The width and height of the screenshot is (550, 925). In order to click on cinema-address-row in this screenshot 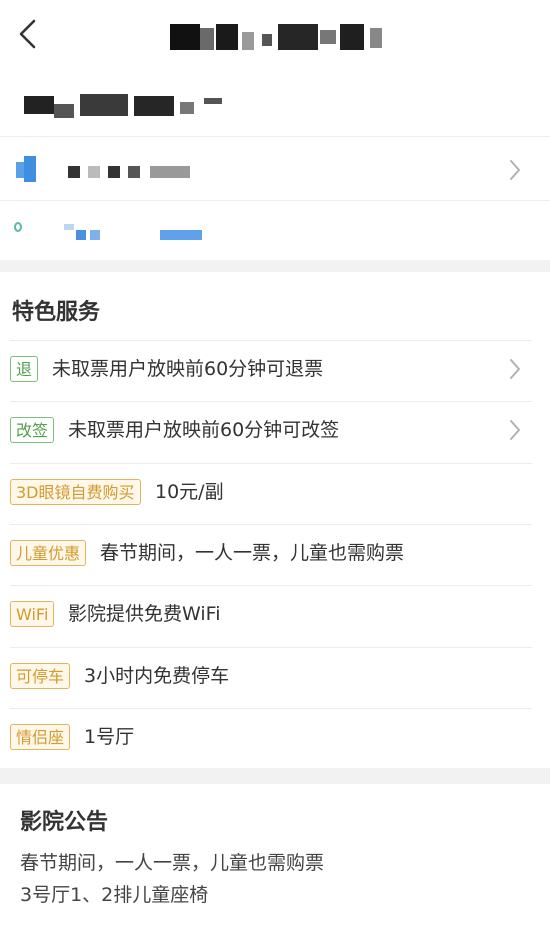, I will do `click(275, 169)`.